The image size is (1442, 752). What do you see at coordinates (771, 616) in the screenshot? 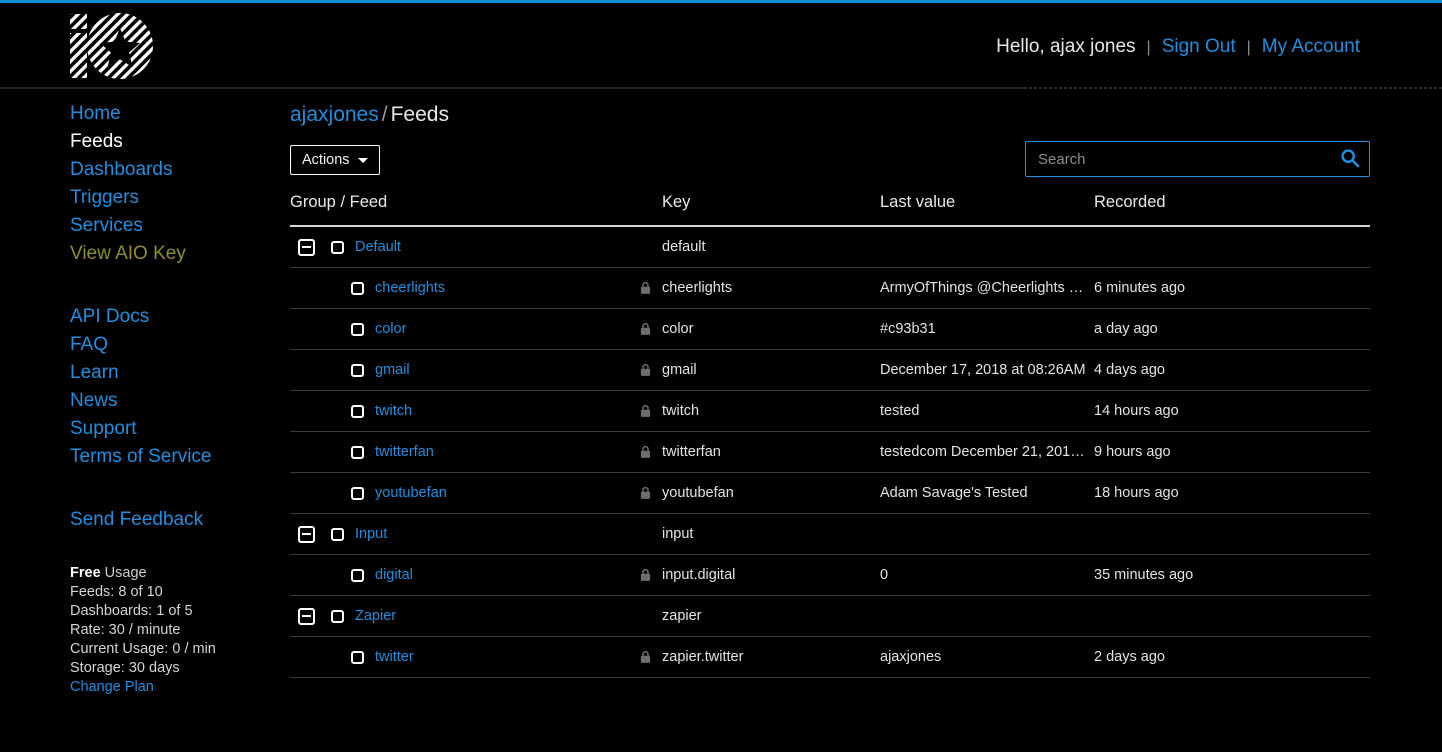
I see `feed-key-cell: zapier` at bounding box center [771, 616].